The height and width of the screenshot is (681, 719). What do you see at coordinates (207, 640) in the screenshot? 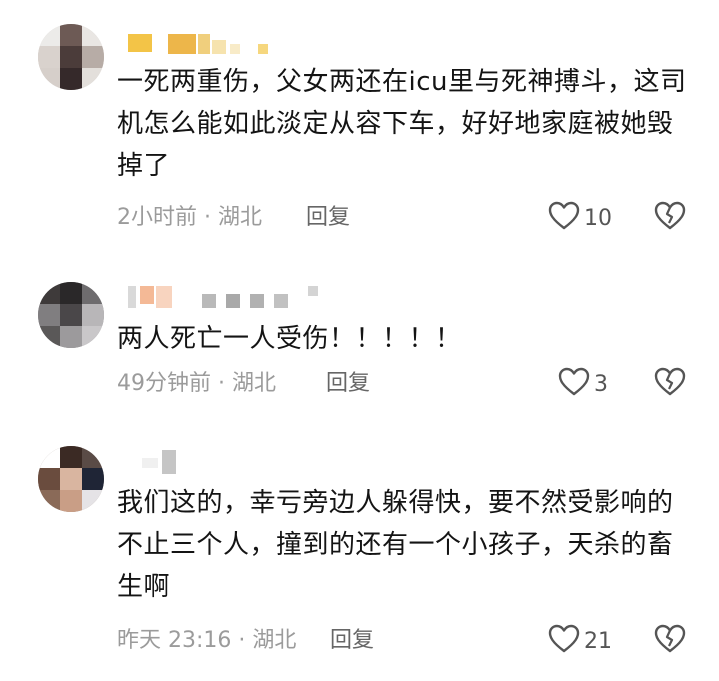
I see `comment-time-location: 昨天 23:16 · 湖北` at bounding box center [207, 640].